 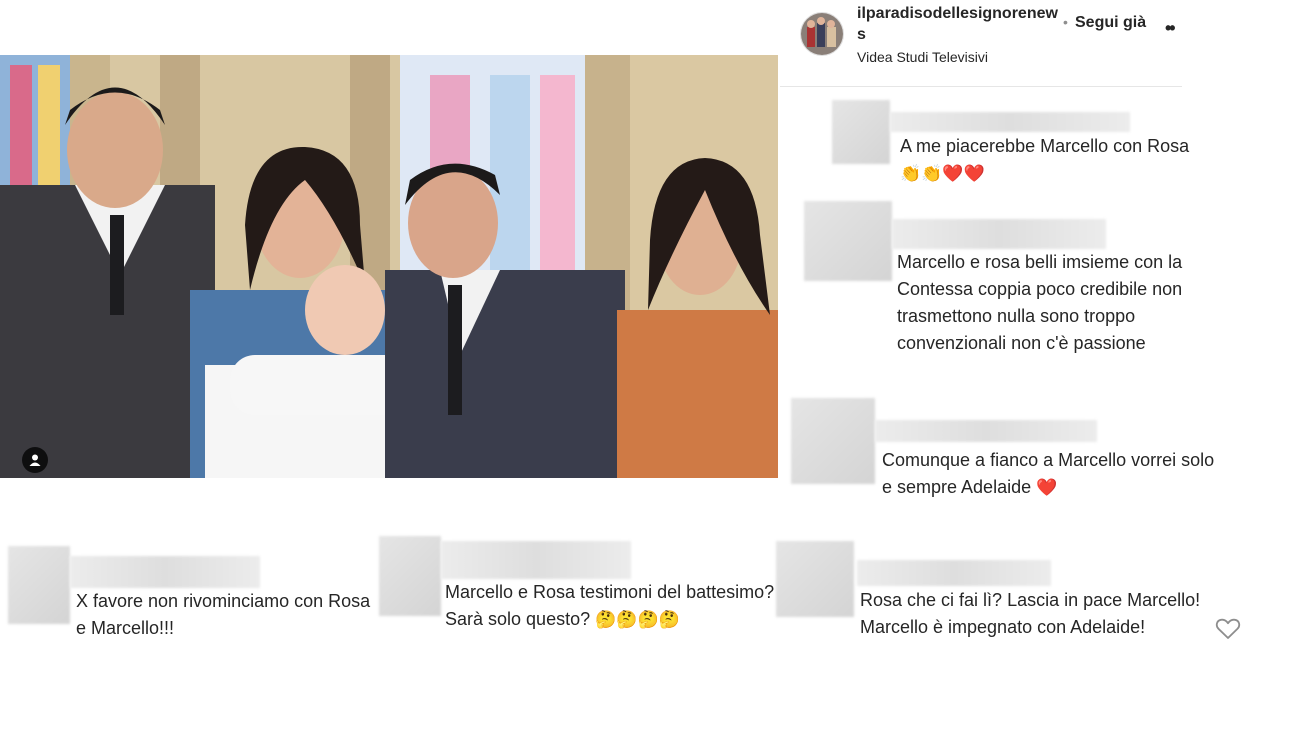 I want to click on heart-icon, so click(x=1228, y=628).